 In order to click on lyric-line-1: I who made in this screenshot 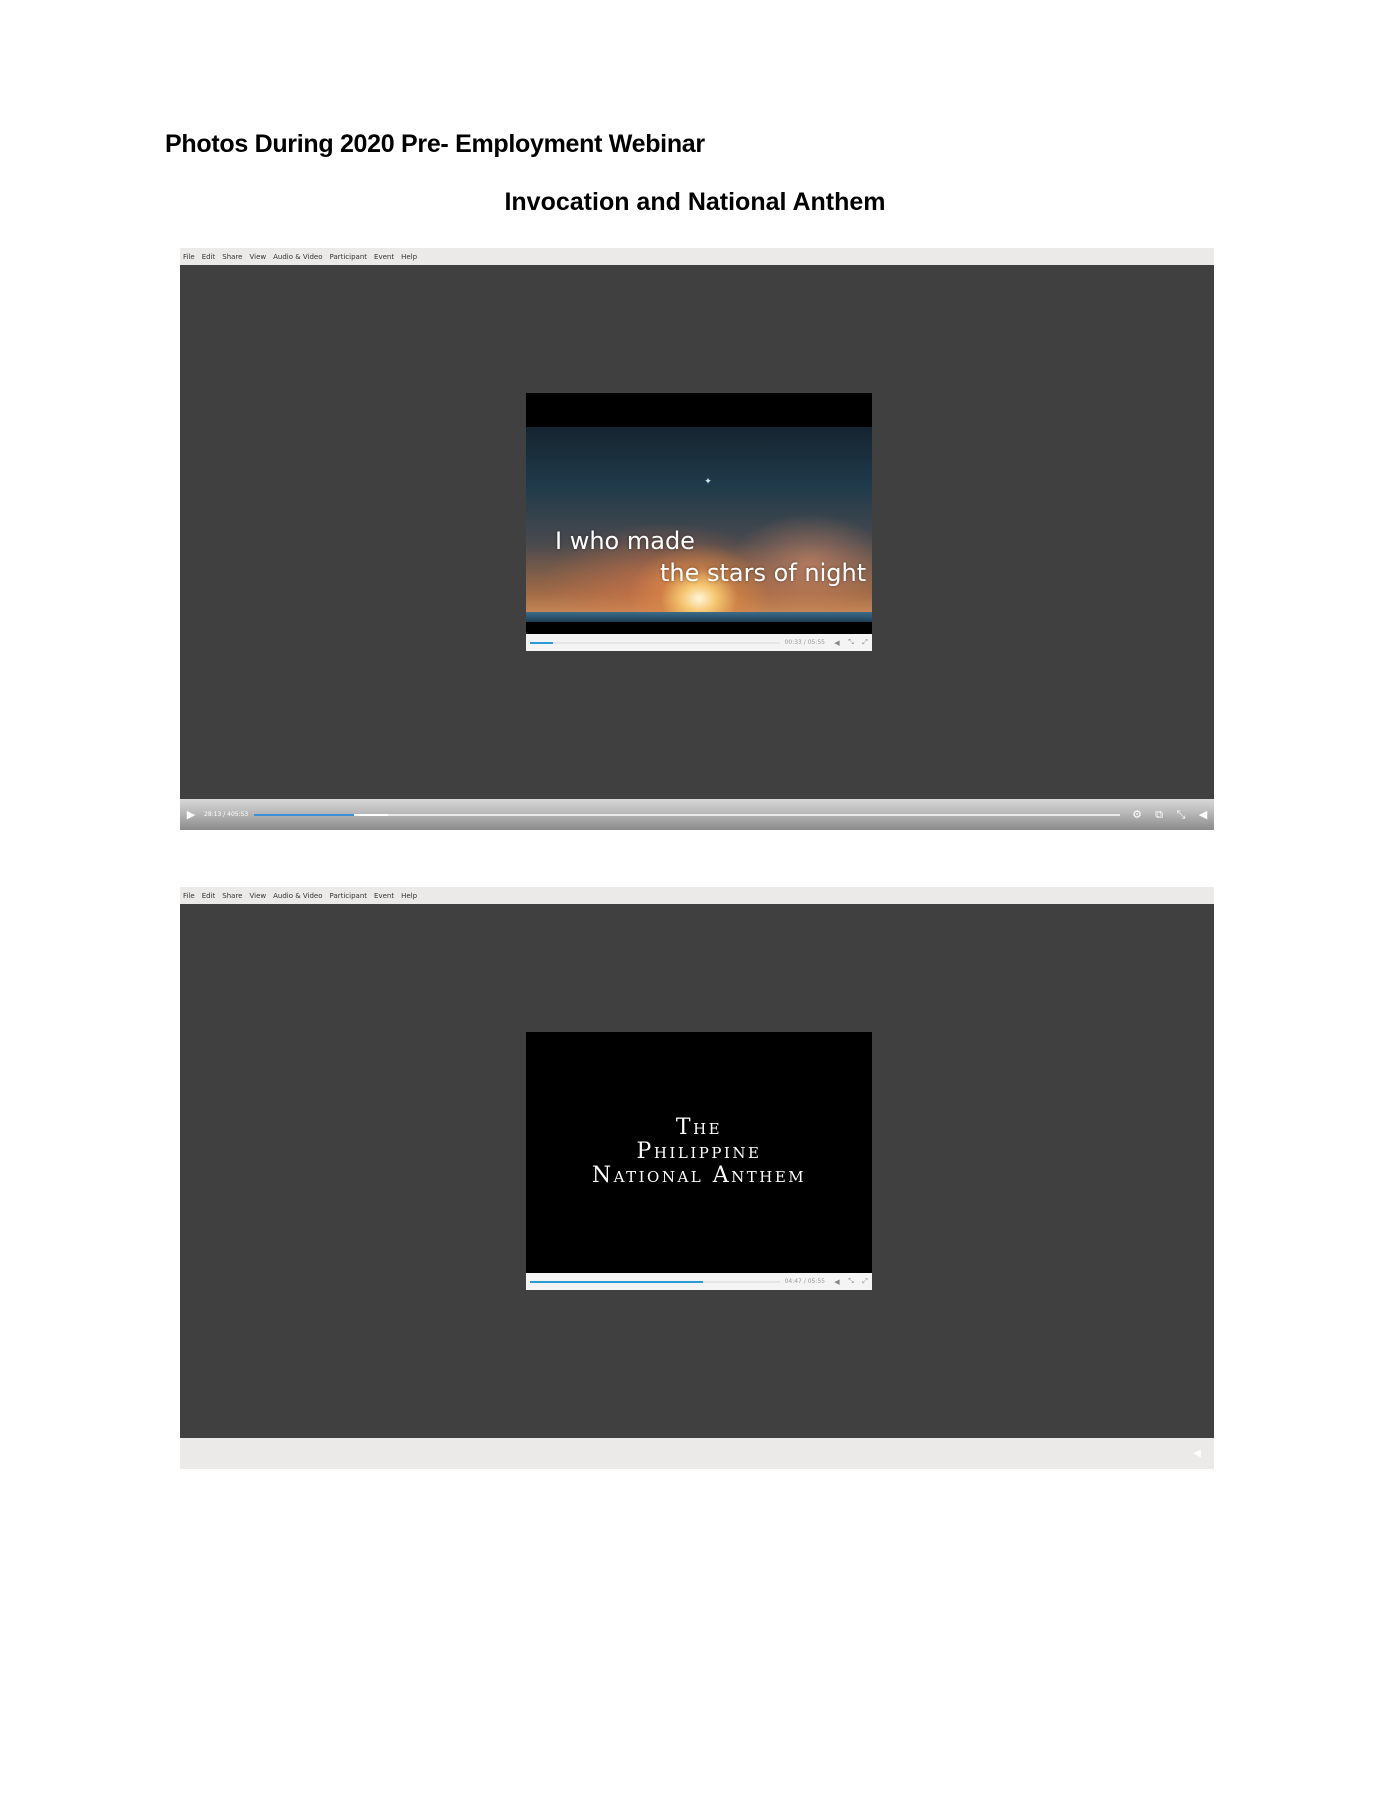, I will do `click(625, 541)`.